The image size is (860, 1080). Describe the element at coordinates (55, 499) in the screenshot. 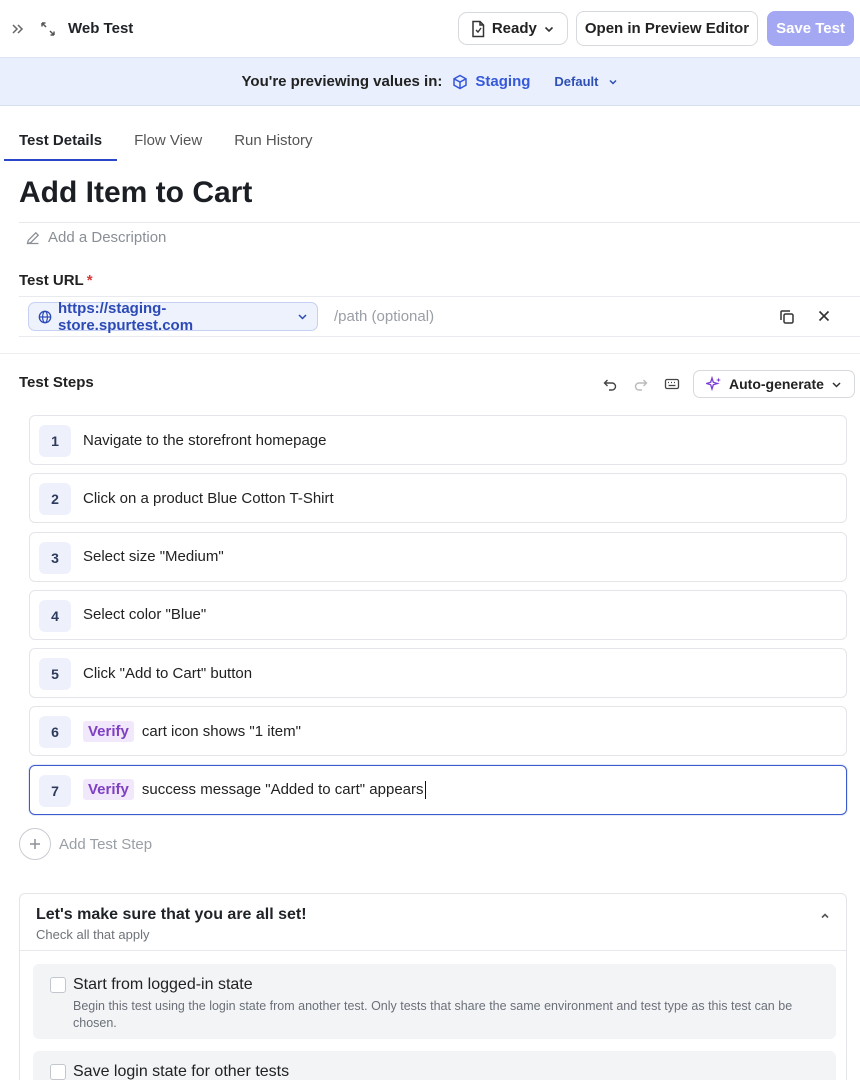

I see `step-number: 2` at that location.